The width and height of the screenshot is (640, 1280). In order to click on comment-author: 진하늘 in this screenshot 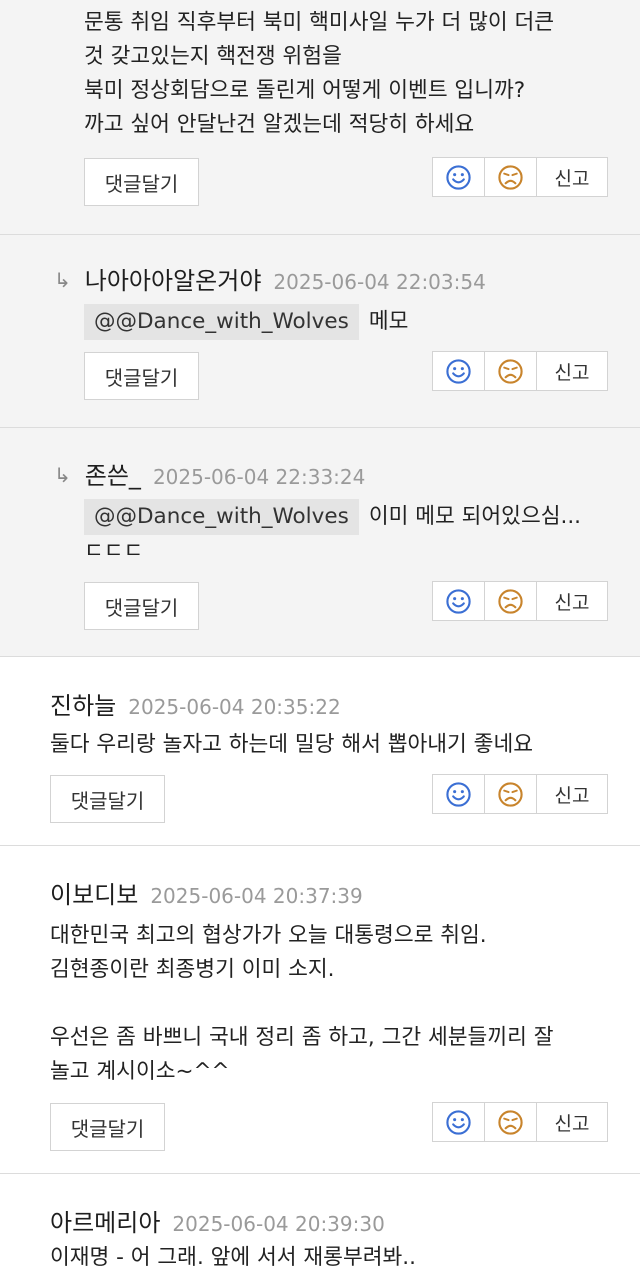, I will do `click(83, 703)`.